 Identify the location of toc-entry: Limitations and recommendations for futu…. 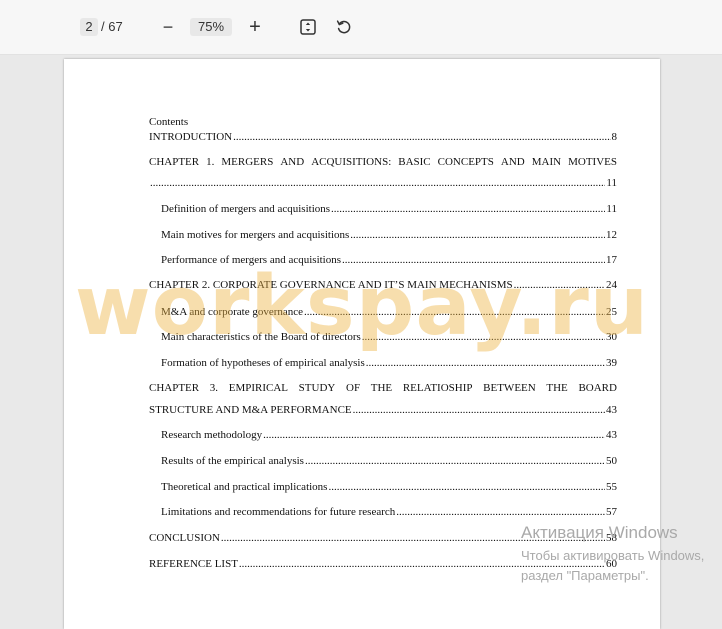
(389, 512).